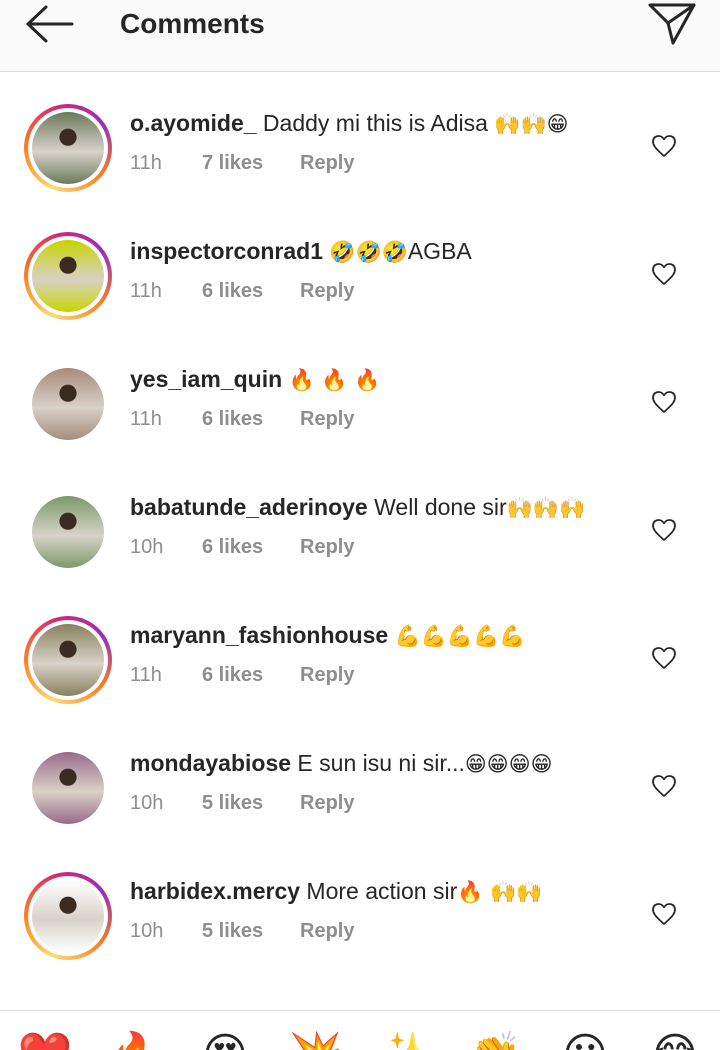 This screenshot has width=720, height=1050. I want to click on comment-username: babatunde_aderinoye, so click(249, 507).